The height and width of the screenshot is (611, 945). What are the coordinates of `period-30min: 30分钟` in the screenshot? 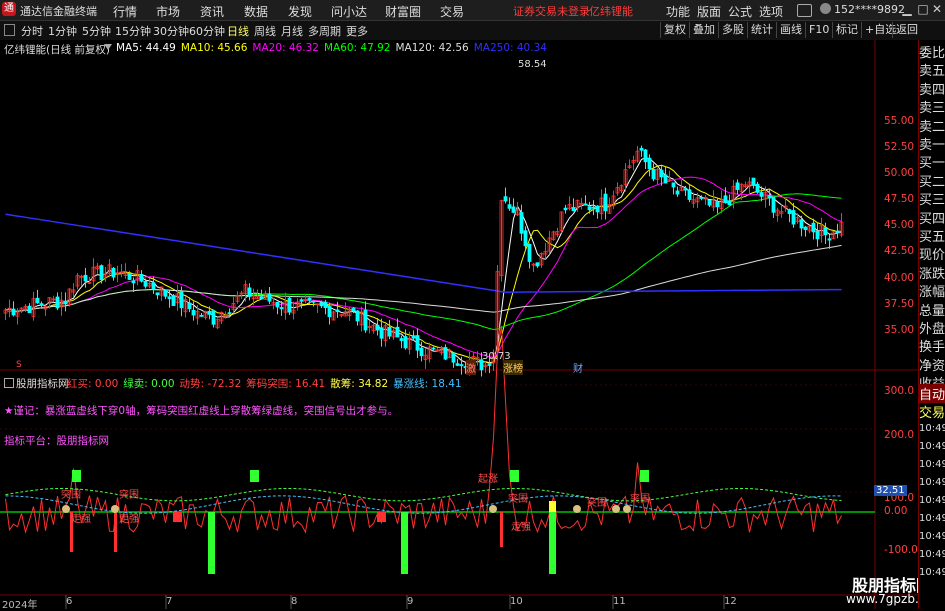 It's located at (171, 31).